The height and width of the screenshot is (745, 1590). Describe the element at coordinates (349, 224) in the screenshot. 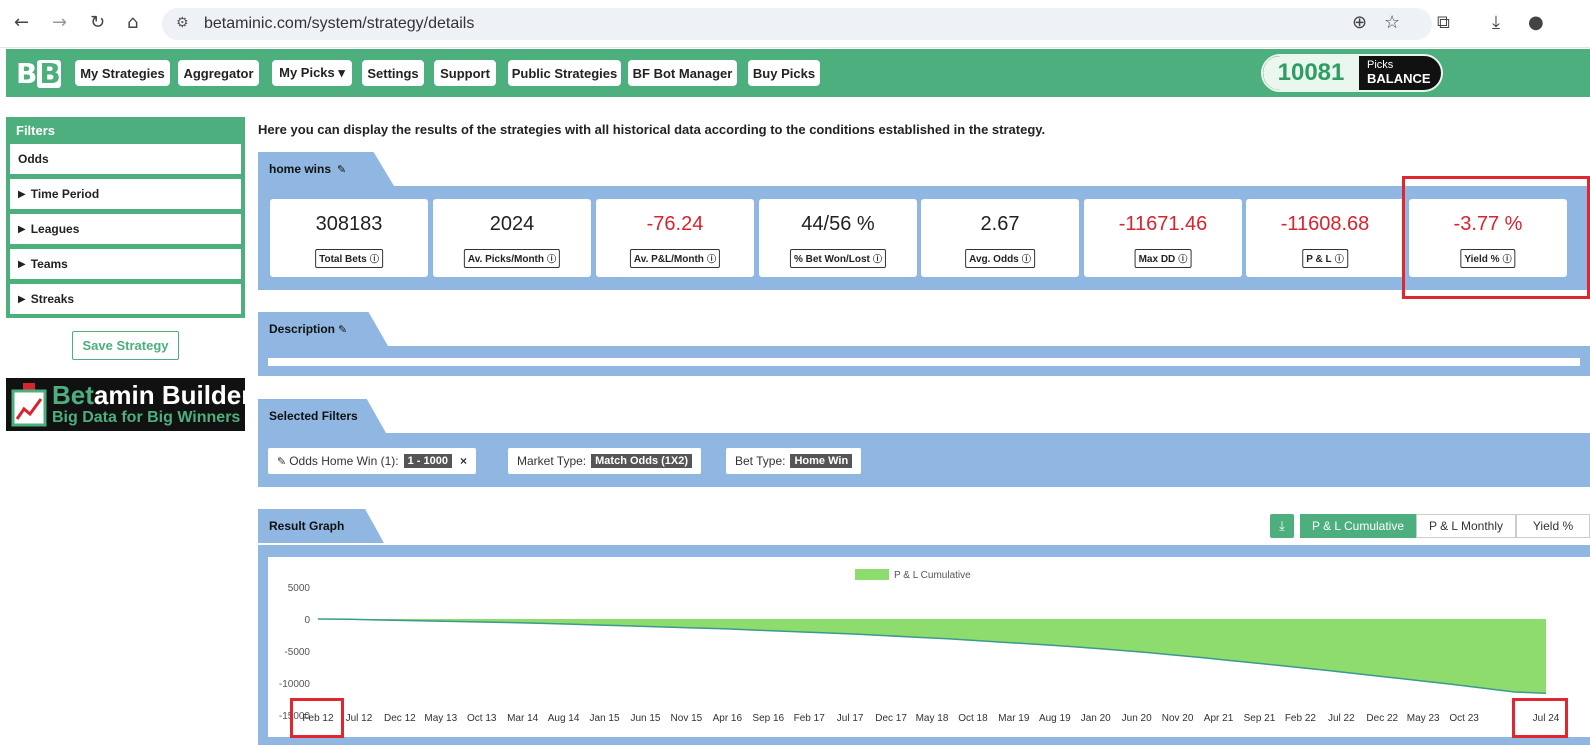

I see `stat-value: 308183` at that location.